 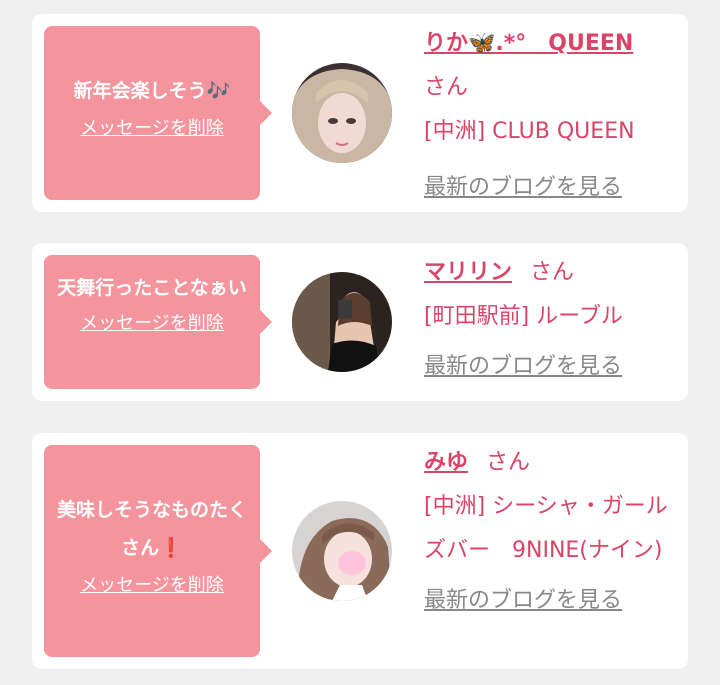 What do you see at coordinates (218, 91) in the screenshot?
I see `music-notes-icon: 🎶` at bounding box center [218, 91].